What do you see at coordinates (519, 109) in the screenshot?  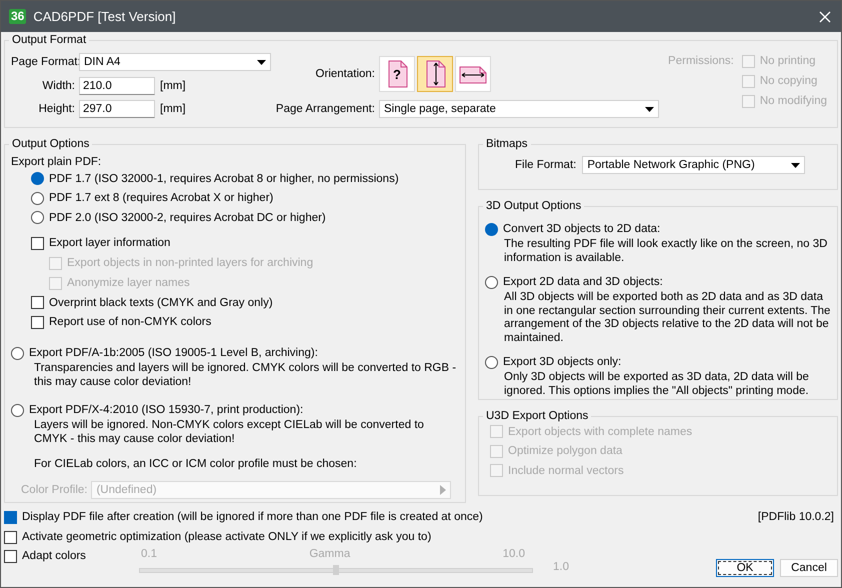 I see `page-arrangement-dropdown: Single page, separate` at bounding box center [519, 109].